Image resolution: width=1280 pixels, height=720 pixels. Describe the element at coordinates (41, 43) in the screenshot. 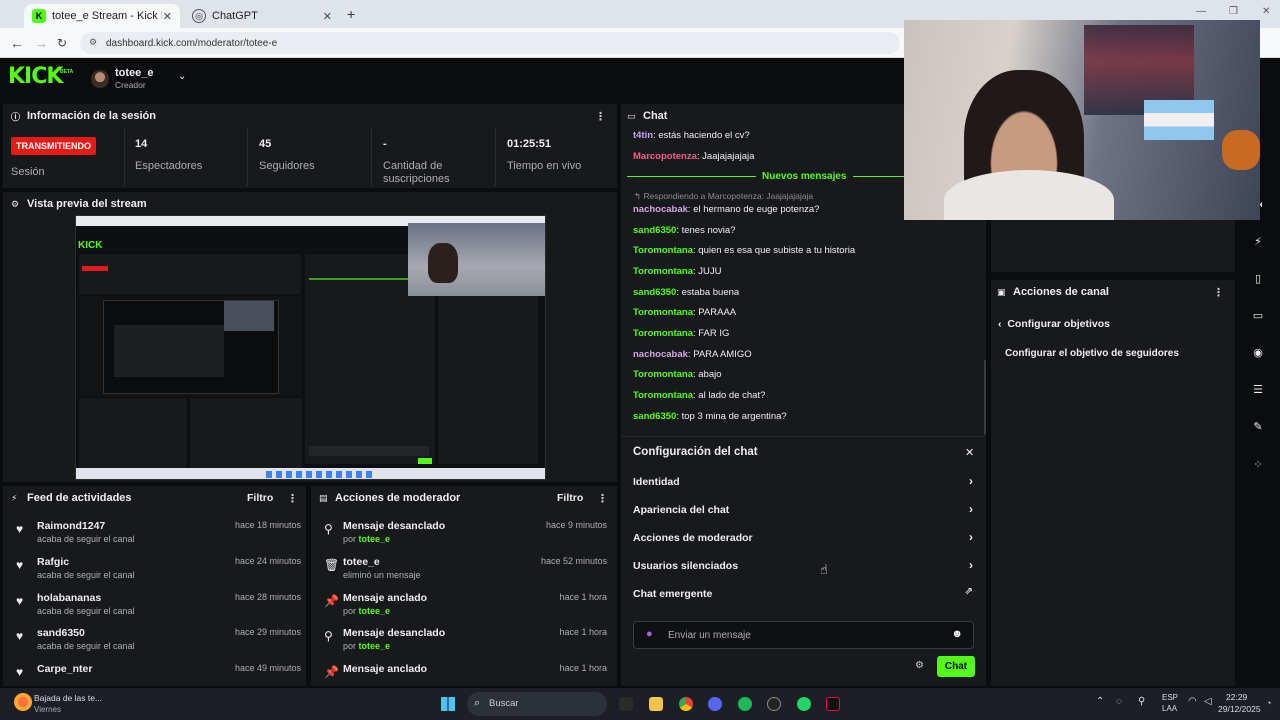

I see `forward-icon: →` at that location.